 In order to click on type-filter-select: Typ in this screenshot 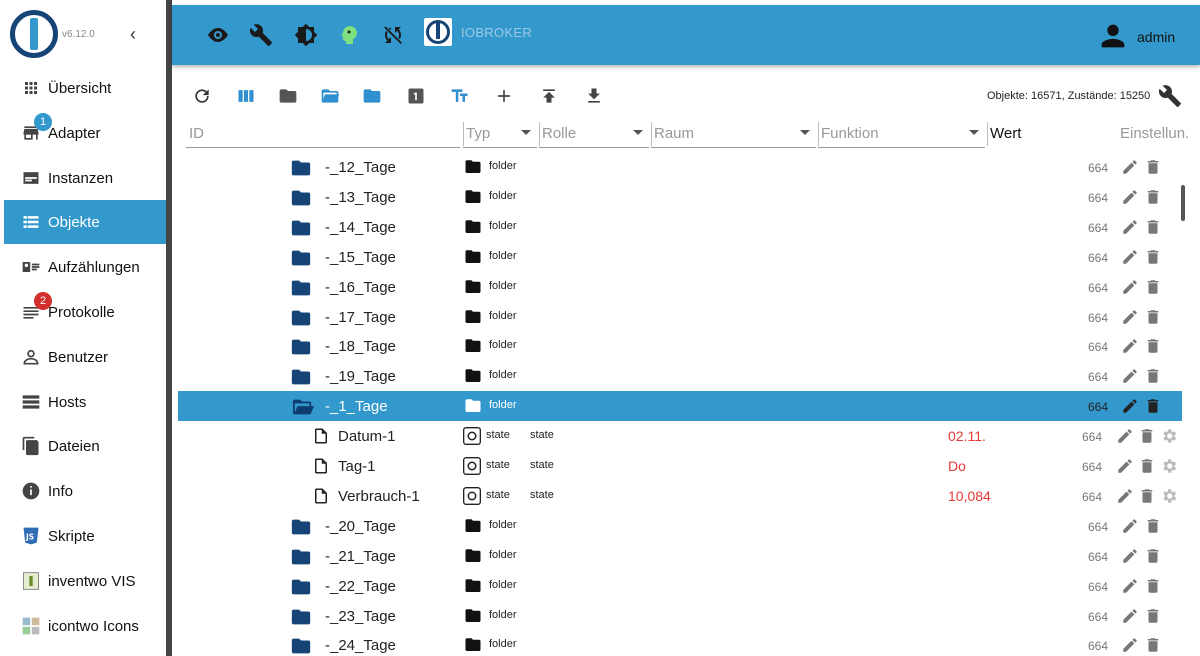, I will do `click(500, 135)`.